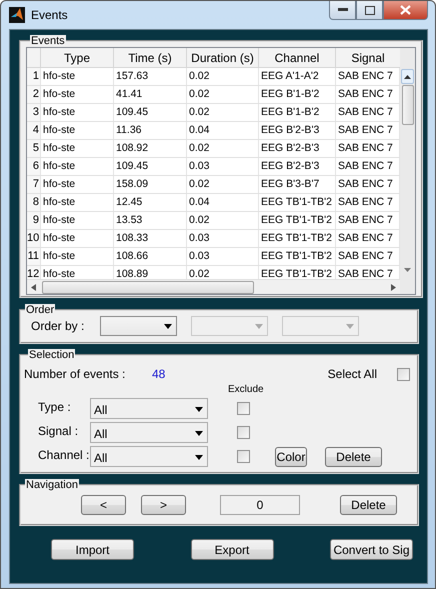 This screenshot has width=436, height=589. Describe the element at coordinates (52, 485) in the screenshot. I see `panel-title: Navigation` at that location.